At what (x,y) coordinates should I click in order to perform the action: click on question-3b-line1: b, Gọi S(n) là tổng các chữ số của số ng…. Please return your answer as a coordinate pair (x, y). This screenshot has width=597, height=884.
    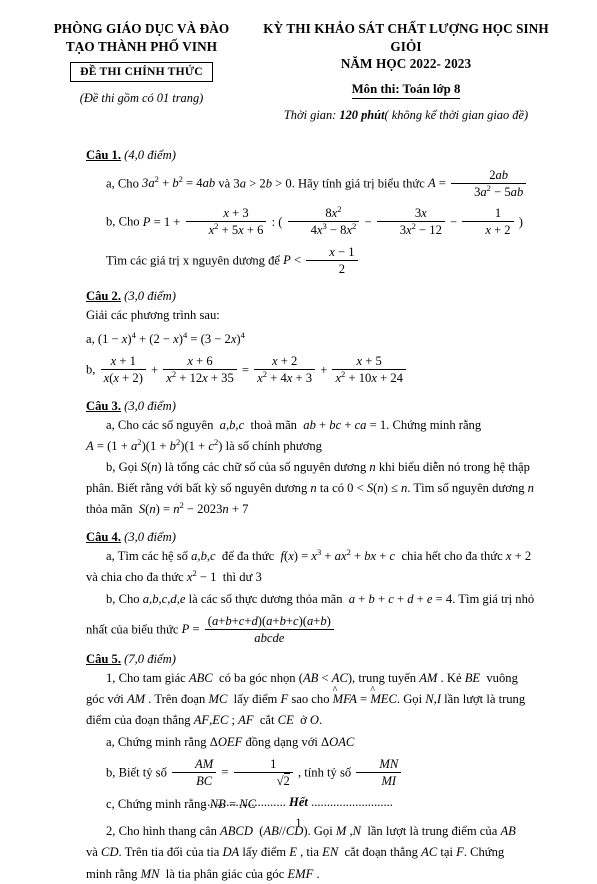
    Looking at the image, I should click on (318, 466).